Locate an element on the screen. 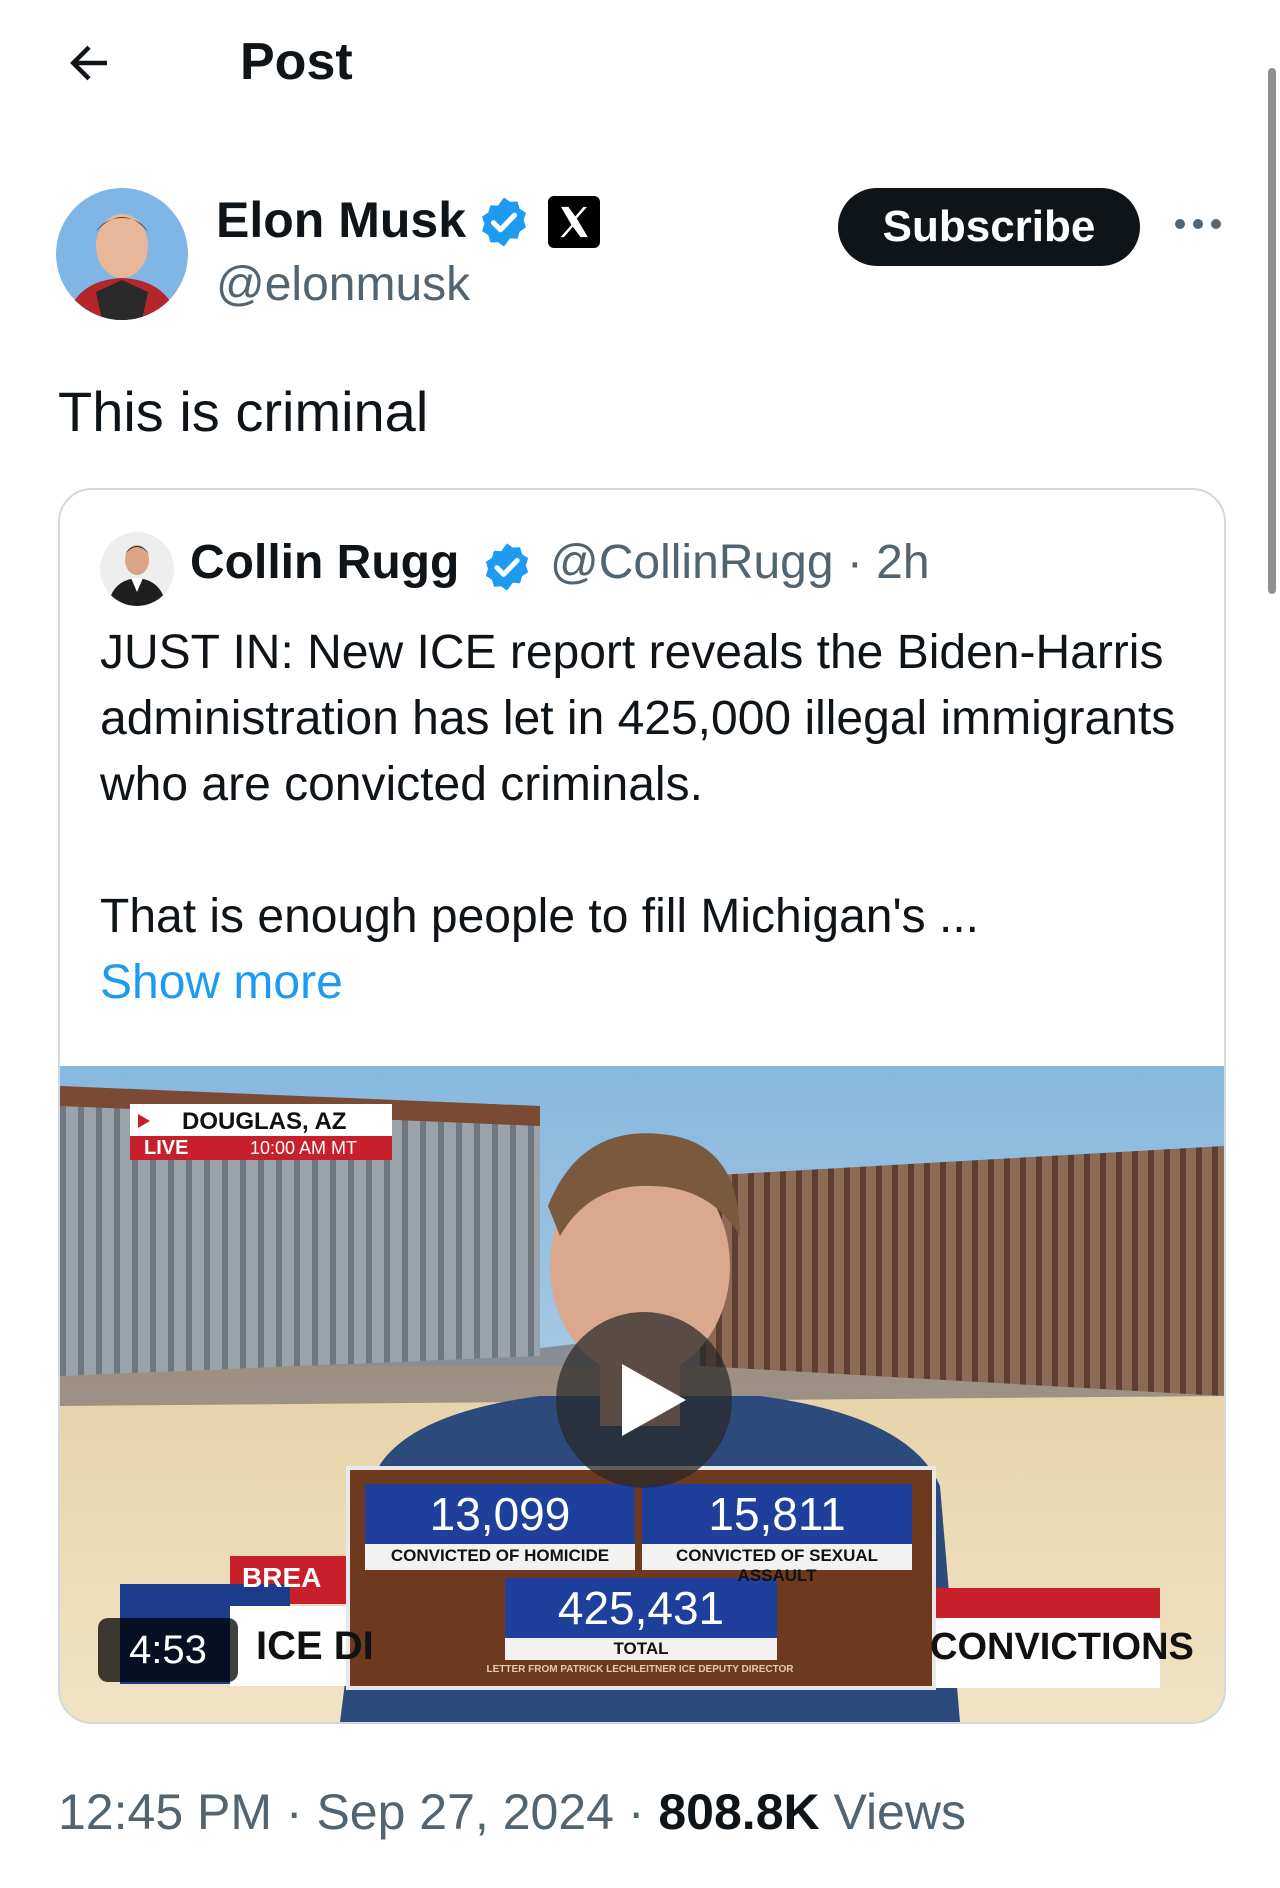 The image size is (1280, 1888). views-label: Views is located at coordinates (892, 1812).